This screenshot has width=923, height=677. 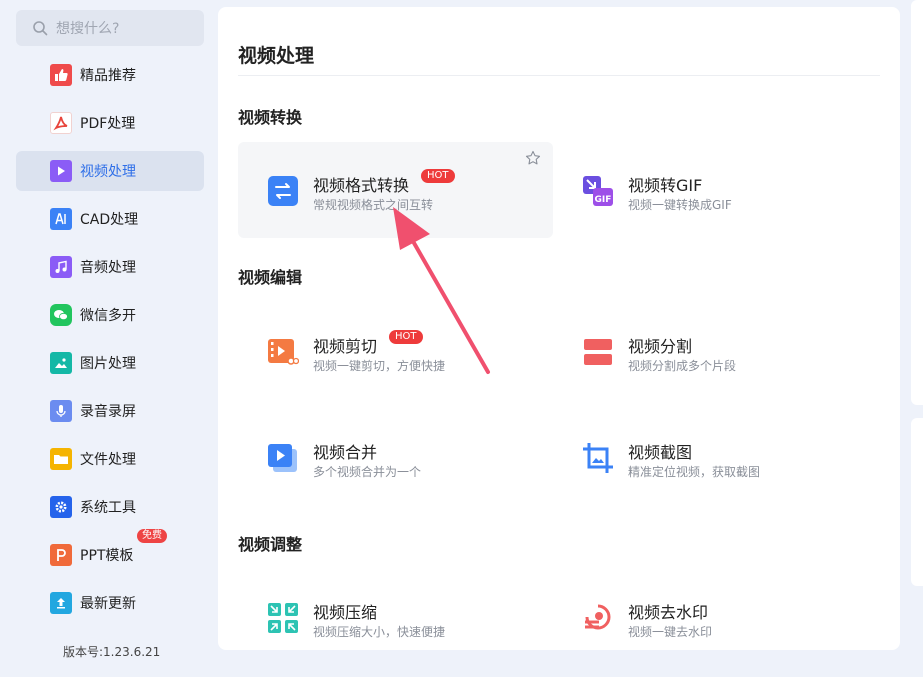 What do you see at coordinates (61, 459) in the screenshot?
I see `folder-icon` at bounding box center [61, 459].